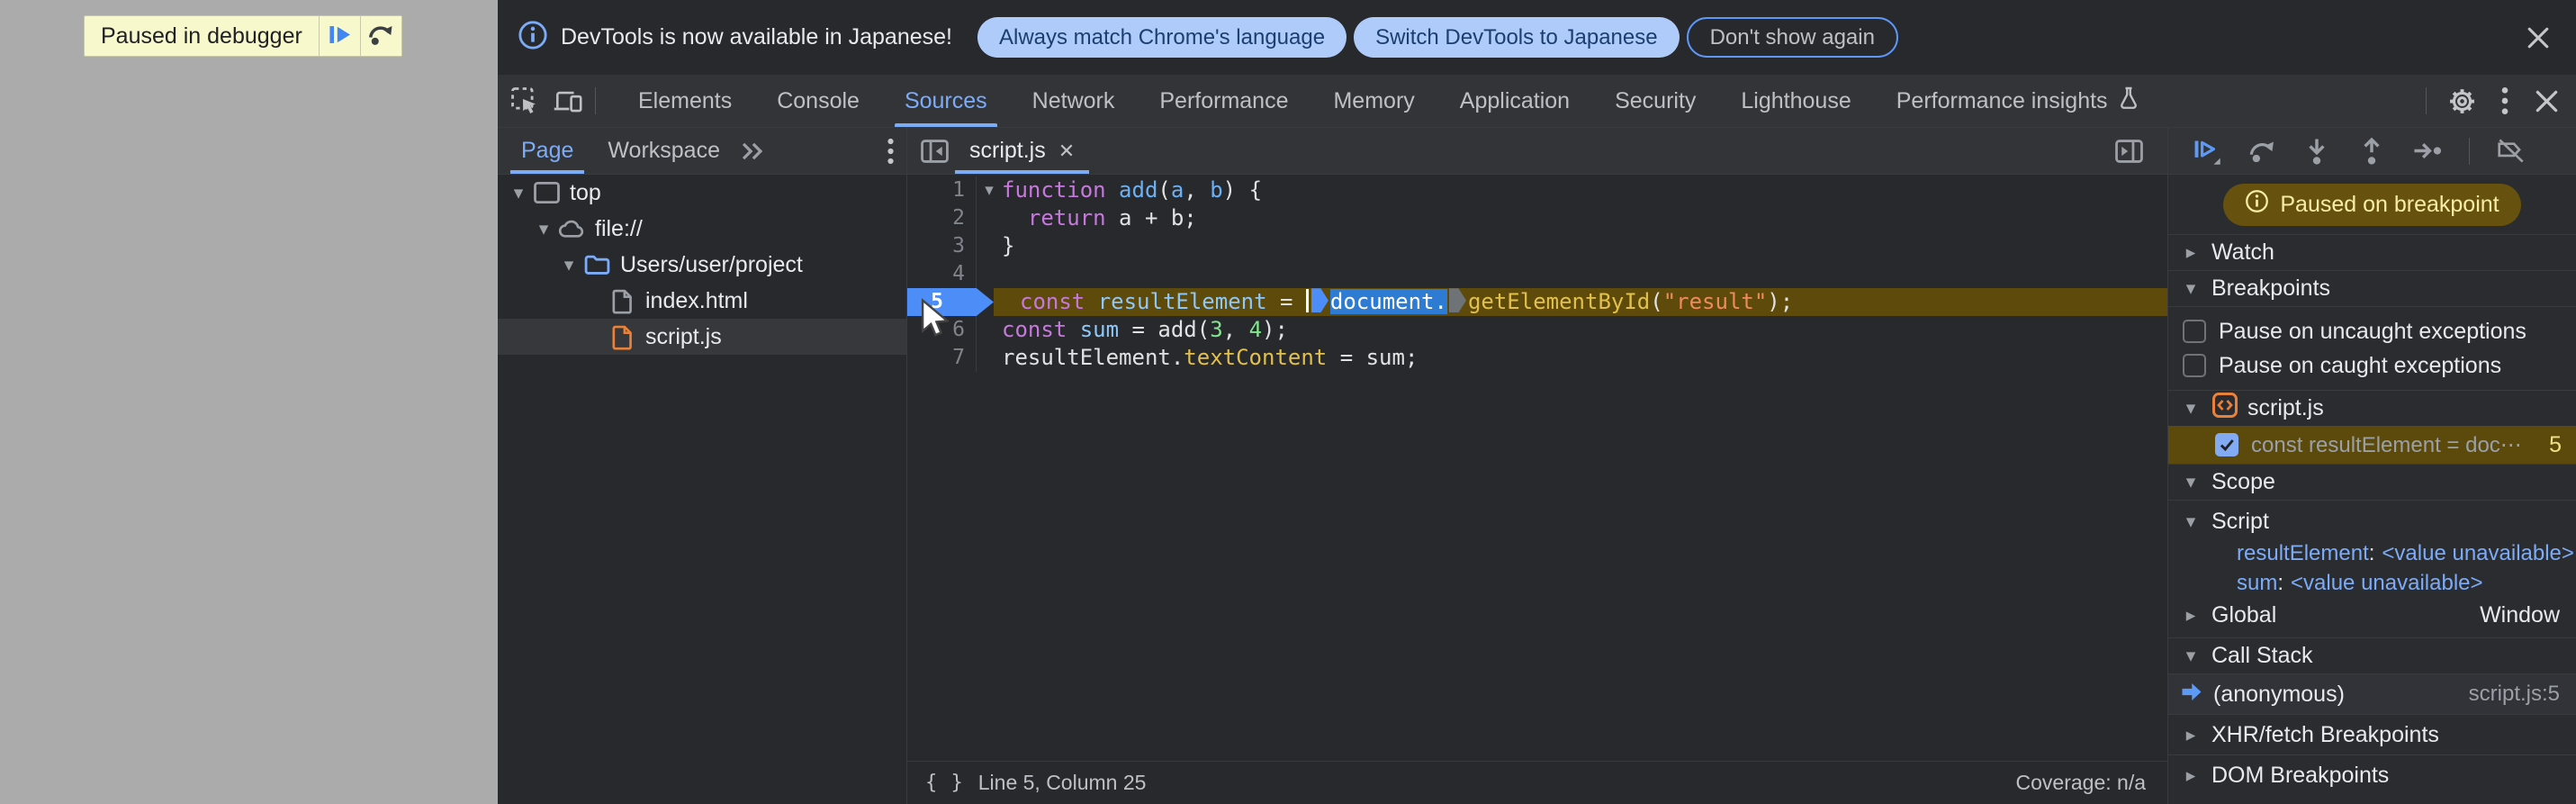 The image size is (2576, 804). What do you see at coordinates (2300, 775) in the screenshot?
I see `dom-breakpoints-label: DOM Breakpoints` at bounding box center [2300, 775].